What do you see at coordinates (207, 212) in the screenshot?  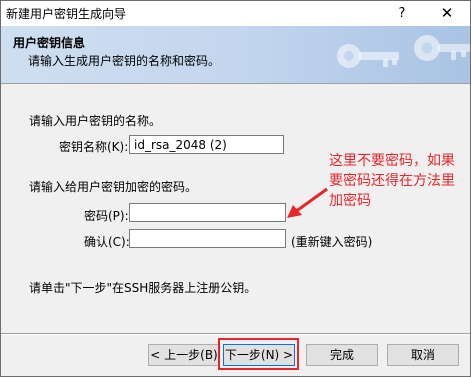 I see `password-input` at bounding box center [207, 212].